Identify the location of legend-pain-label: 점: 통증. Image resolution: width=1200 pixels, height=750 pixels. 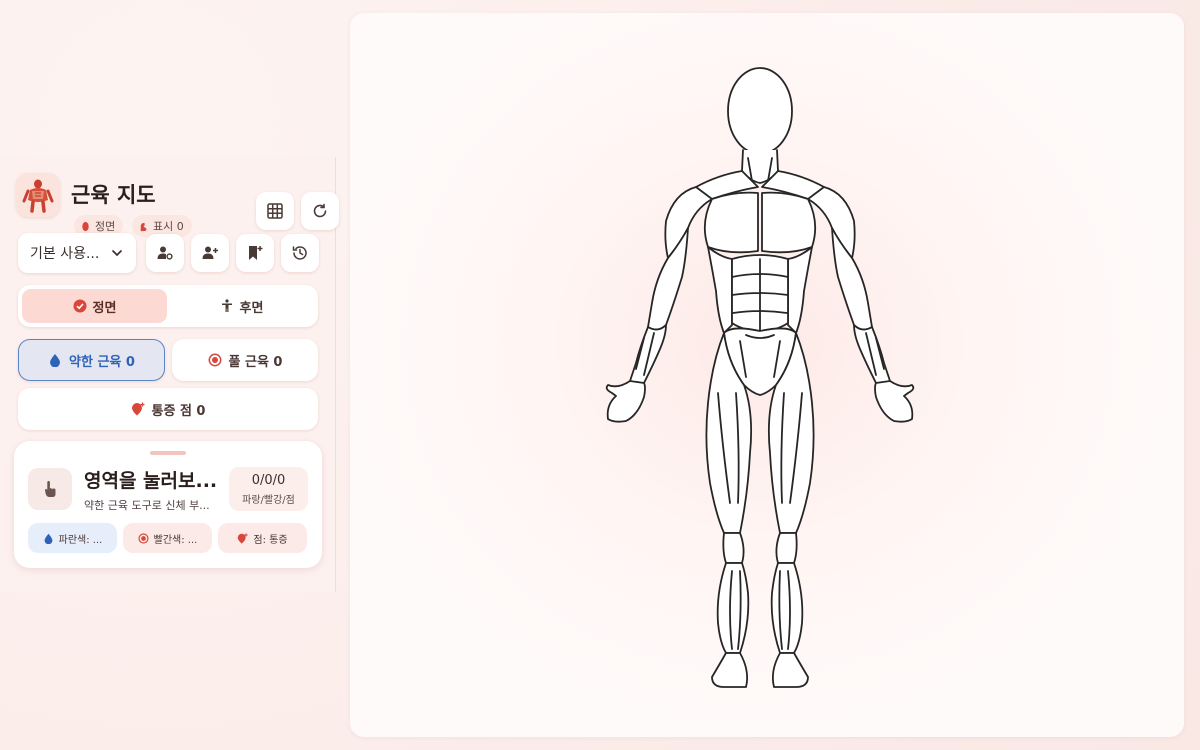
(270, 540).